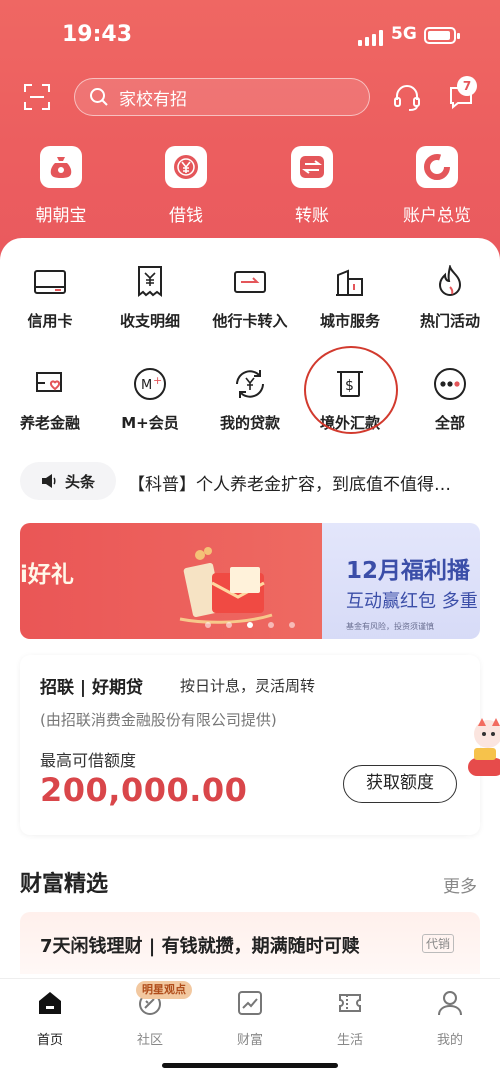  I want to click on banner-right-title: 12月福利播, so click(408, 571).